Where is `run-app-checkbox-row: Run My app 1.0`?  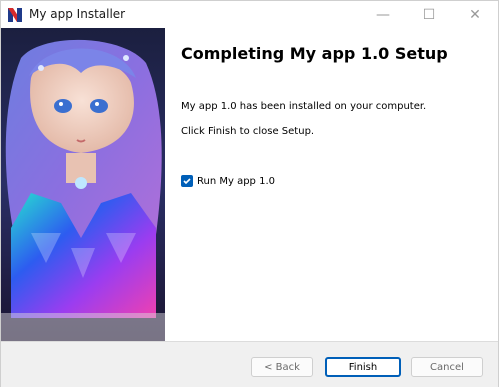
run-app-checkbox-row: Run My app 1.0 is located at coordinates (228, 181).